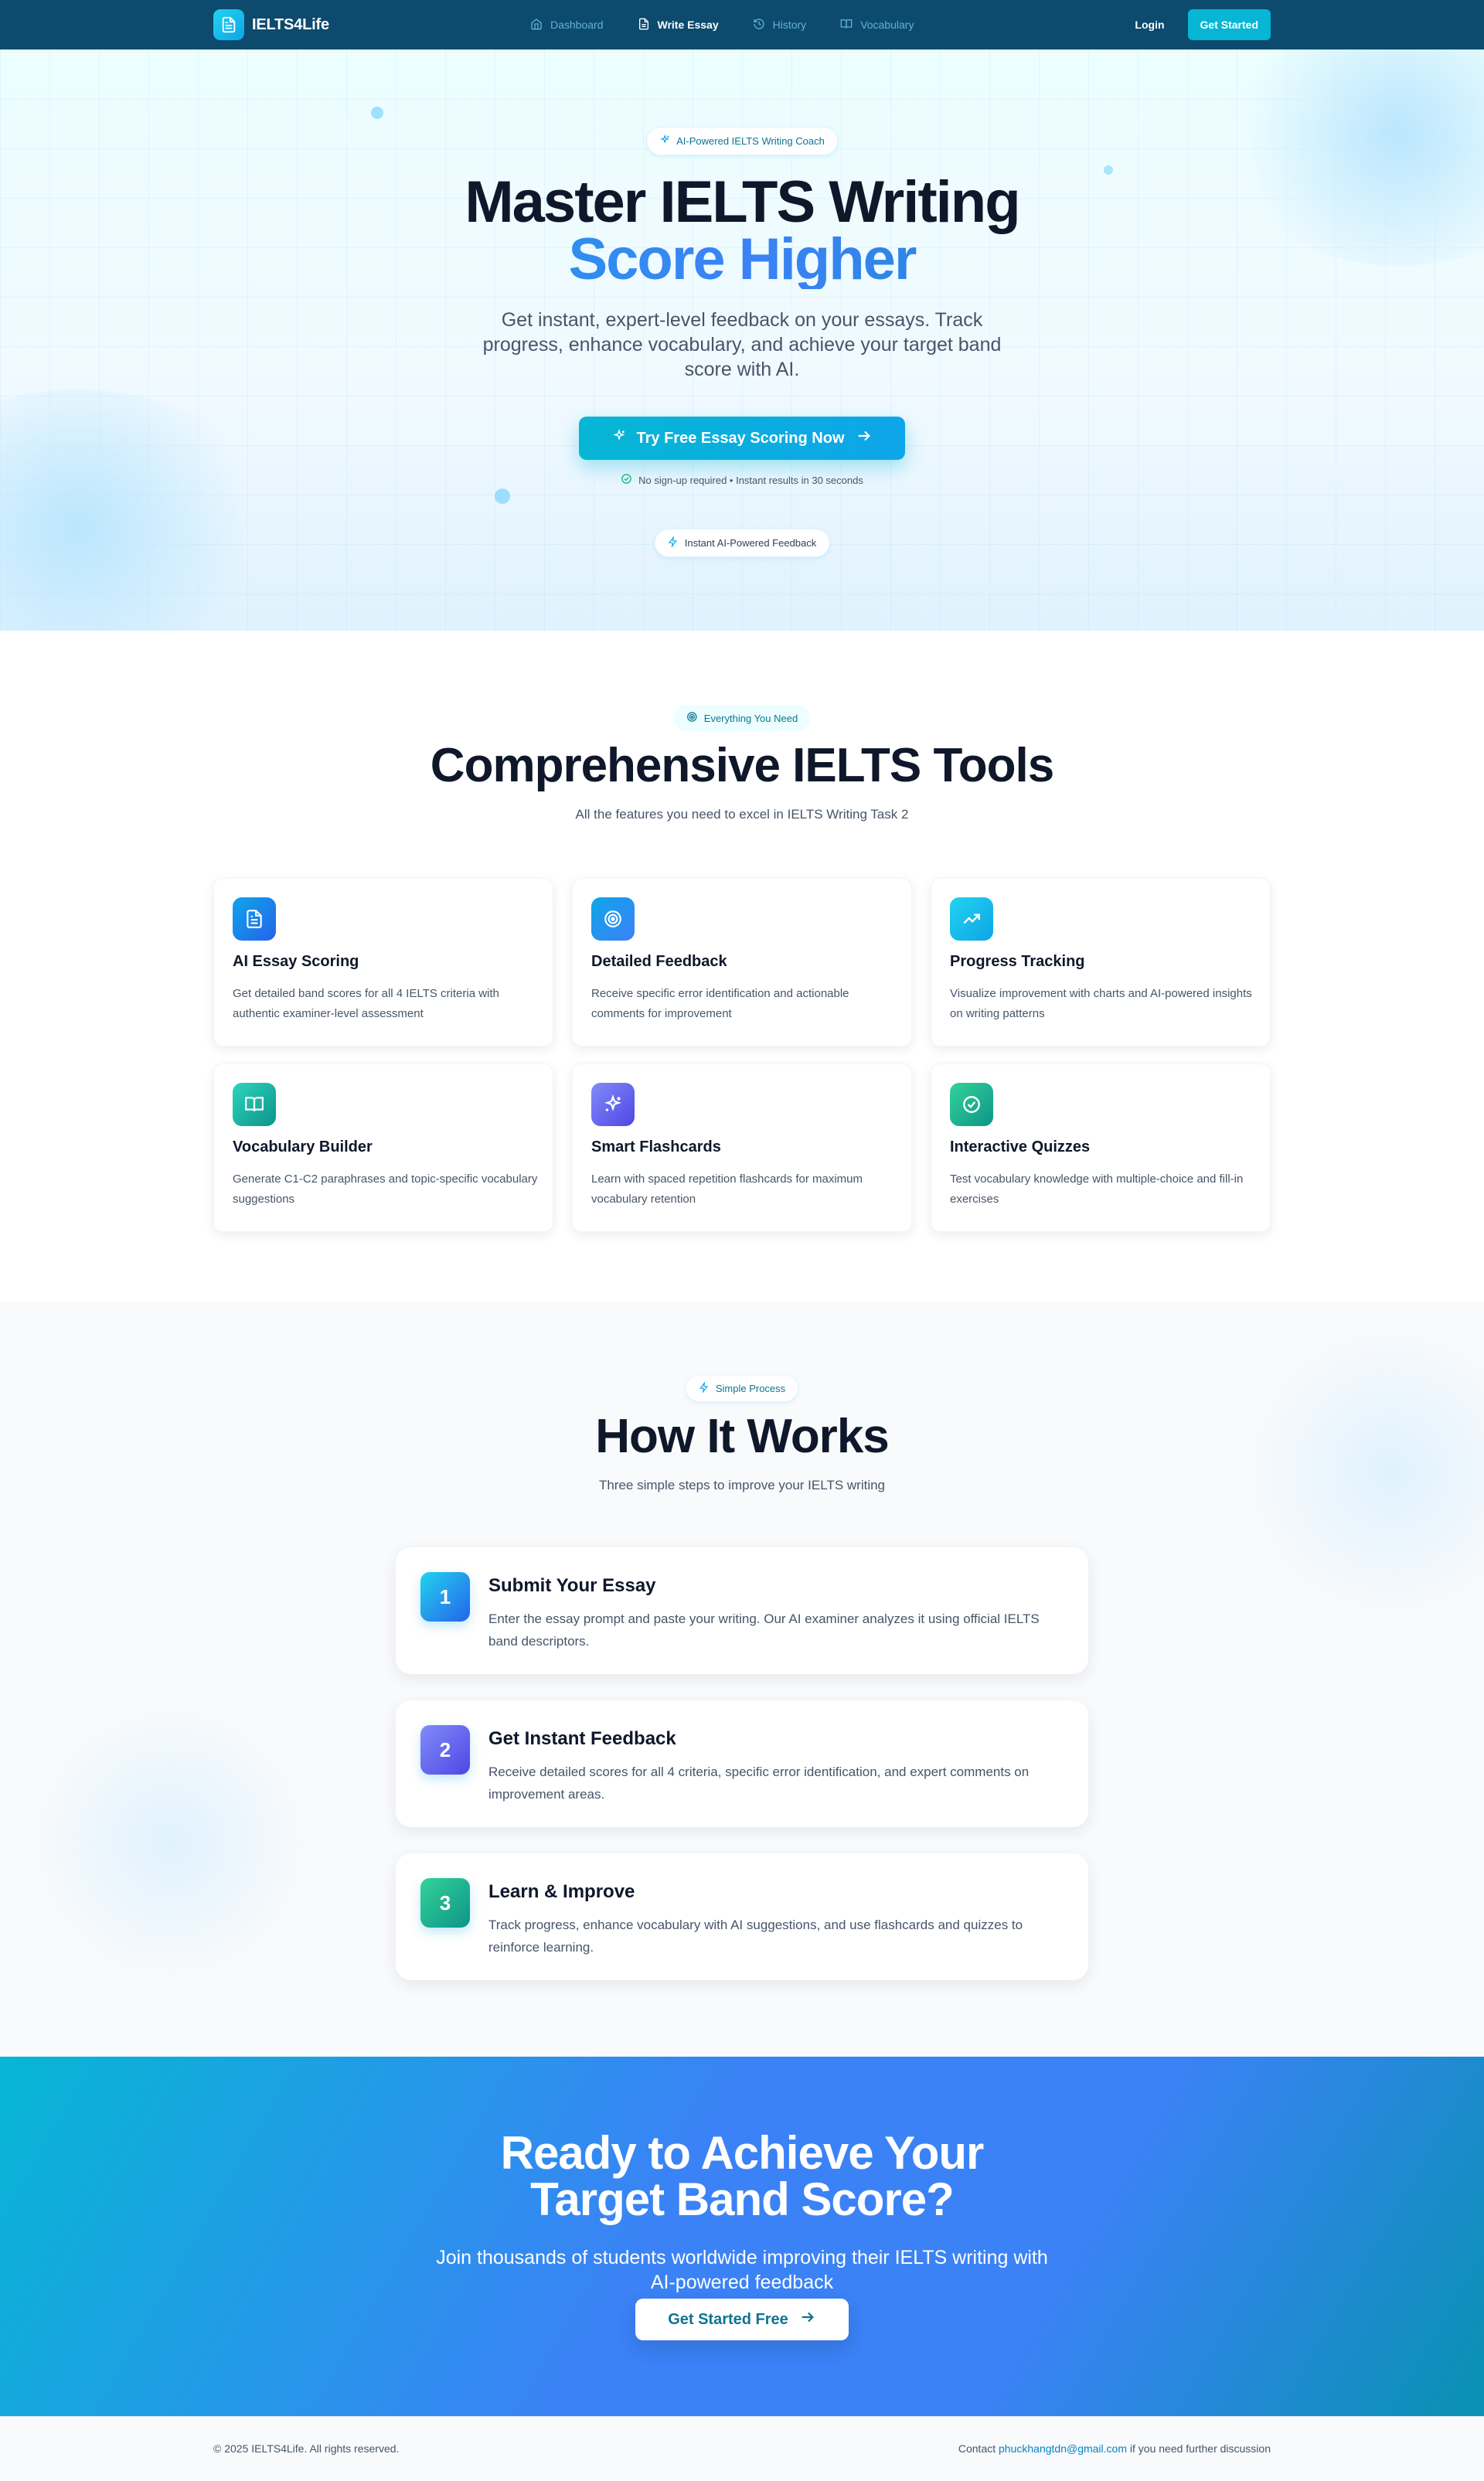 The width and height of the screenshot is (1484, 2481). I want to click on book-open-icon, so click(254, 1104).